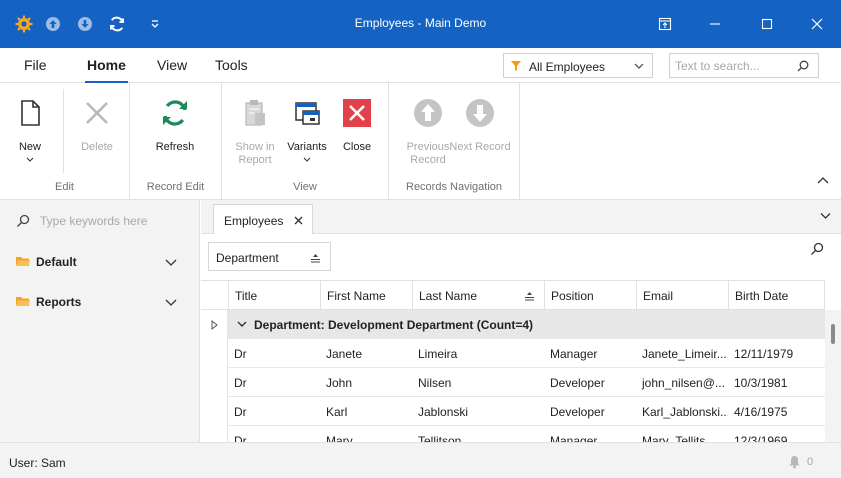 The width and height of the screenshot is (841, 478). I want to click on column-header-label: Title, so click(246, 296).